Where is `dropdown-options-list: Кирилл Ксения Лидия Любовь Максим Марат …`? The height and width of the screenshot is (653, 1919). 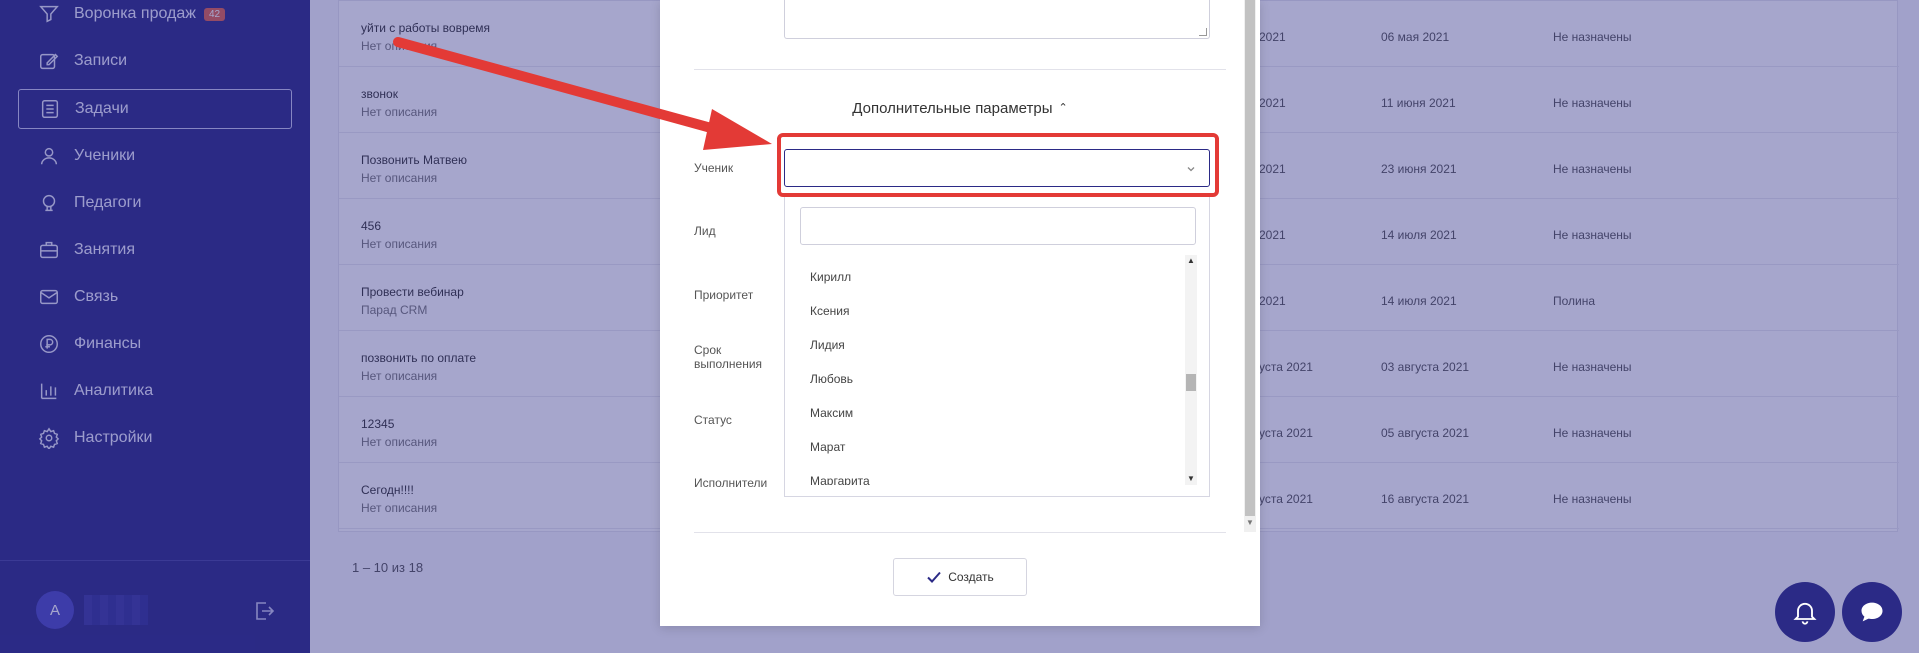
dropdown-options-list: Кирилл Ксения Лидия Любовь Максим Марат … is located at coordinates (991, 370).